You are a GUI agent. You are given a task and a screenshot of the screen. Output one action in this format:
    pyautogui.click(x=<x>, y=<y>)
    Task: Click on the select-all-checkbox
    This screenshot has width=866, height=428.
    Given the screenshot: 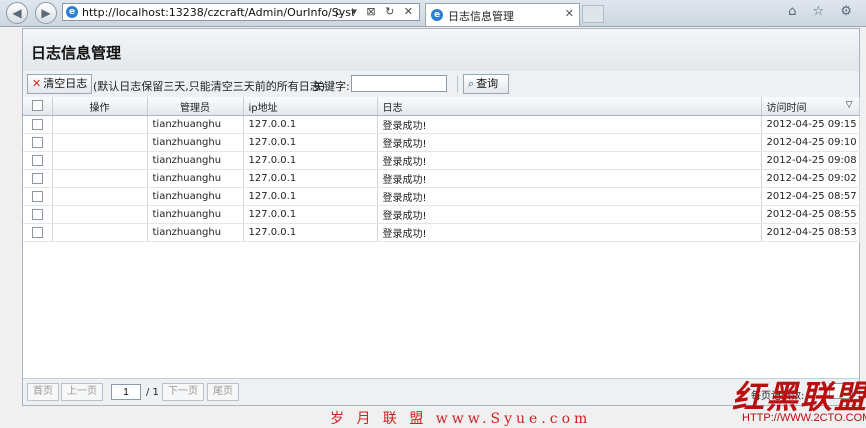 What is the action you would take?
    pyautogui.click(x=37, y=106)
    